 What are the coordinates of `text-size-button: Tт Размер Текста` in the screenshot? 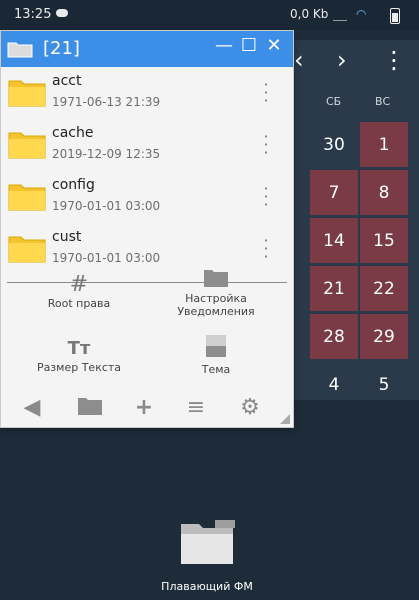 It's located at (79, 355).